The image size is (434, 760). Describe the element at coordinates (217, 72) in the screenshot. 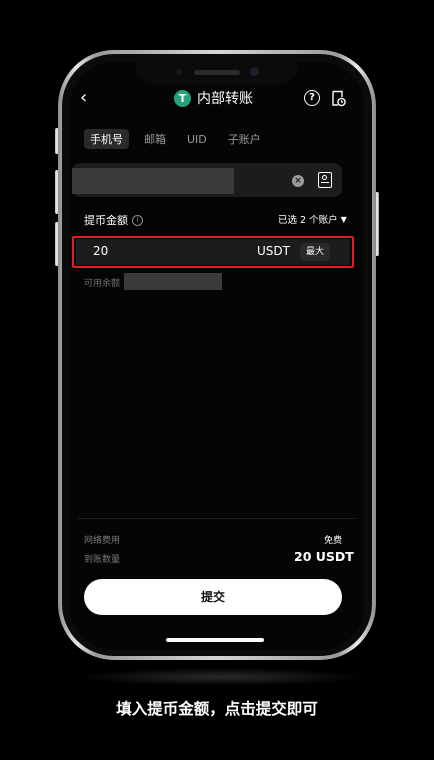

I see `earpiece-speaker` at that location.